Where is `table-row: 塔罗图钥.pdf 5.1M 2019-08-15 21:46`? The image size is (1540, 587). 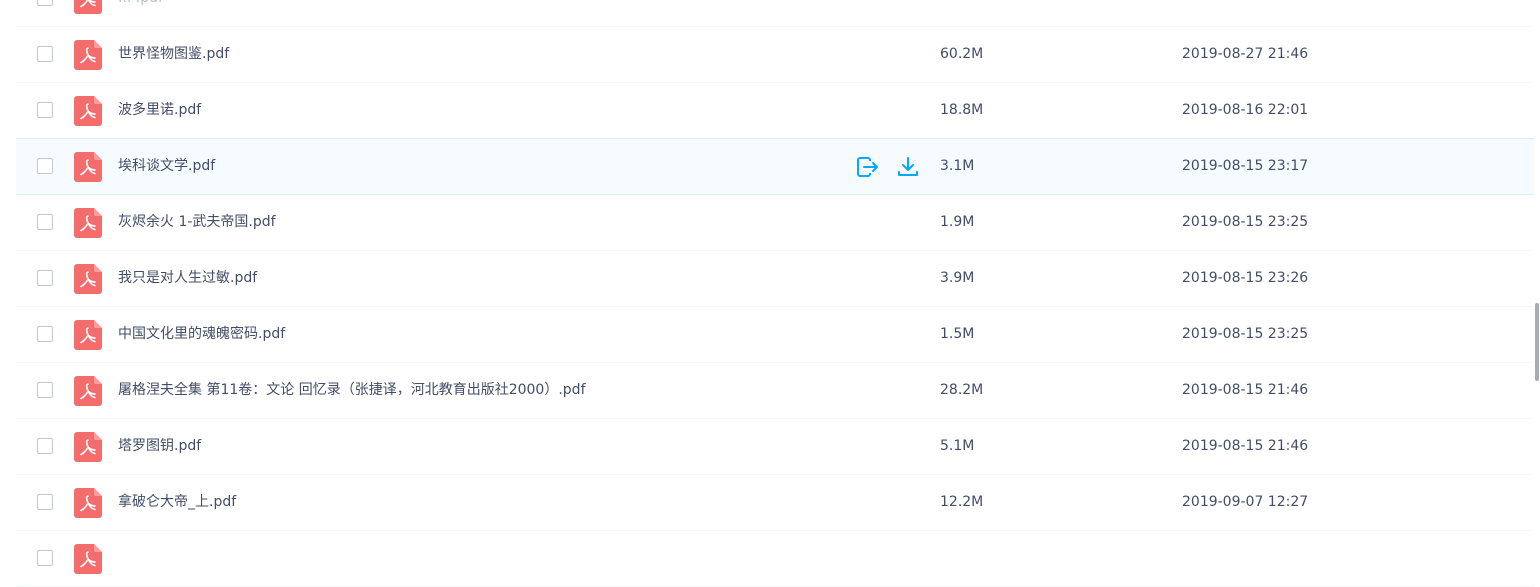 table-row: 塔罗图钥.pdf 5.1M 2019-08-15 21:46 is located at coordinates (775, 447).